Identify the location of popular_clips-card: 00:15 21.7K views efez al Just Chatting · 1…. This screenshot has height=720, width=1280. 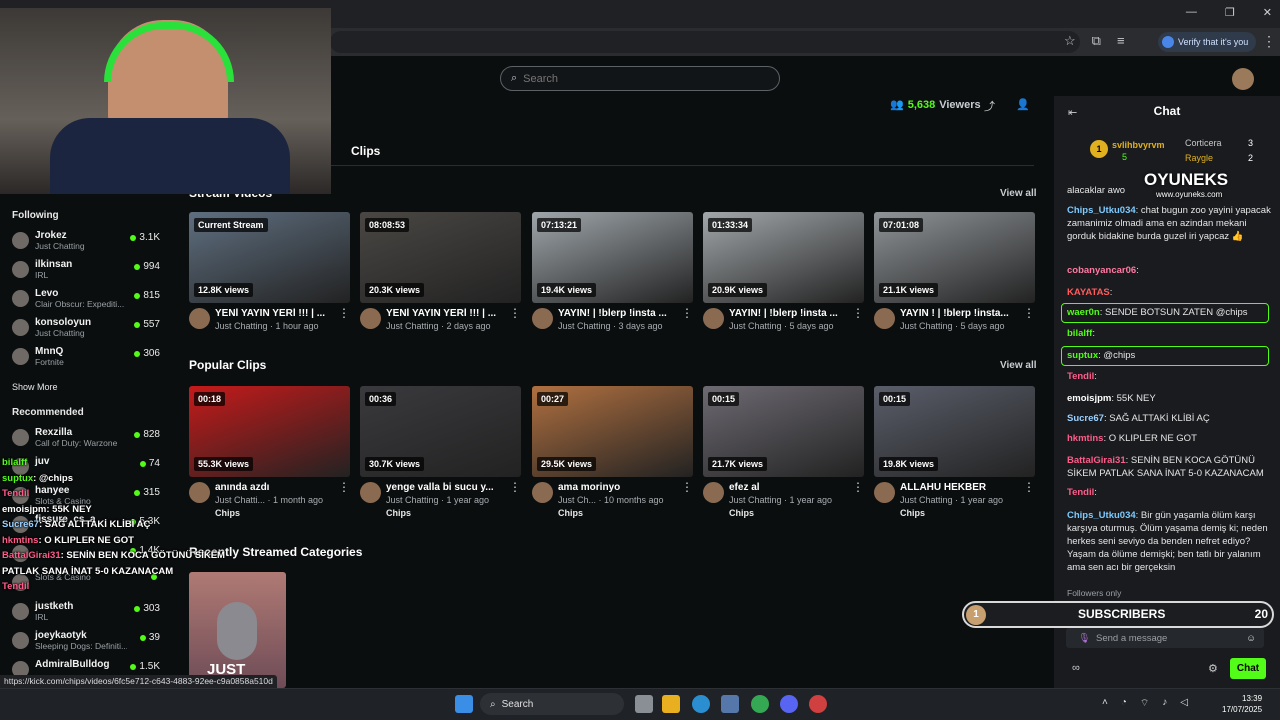
(783, 452).